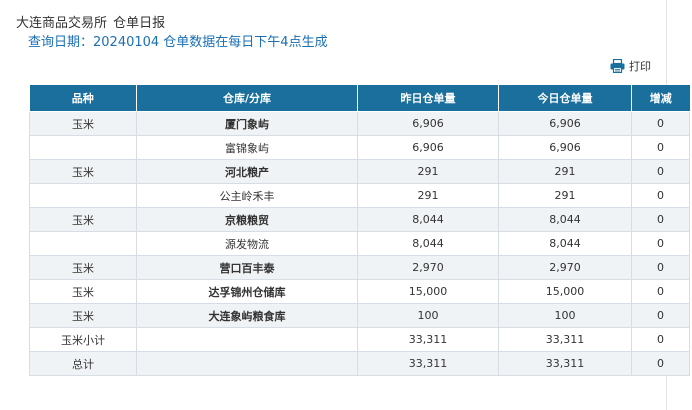 Image resolution: width=692 pixels, height=410 pixels. I want to click on cell-variety-total: 总计, so click(83, 363).